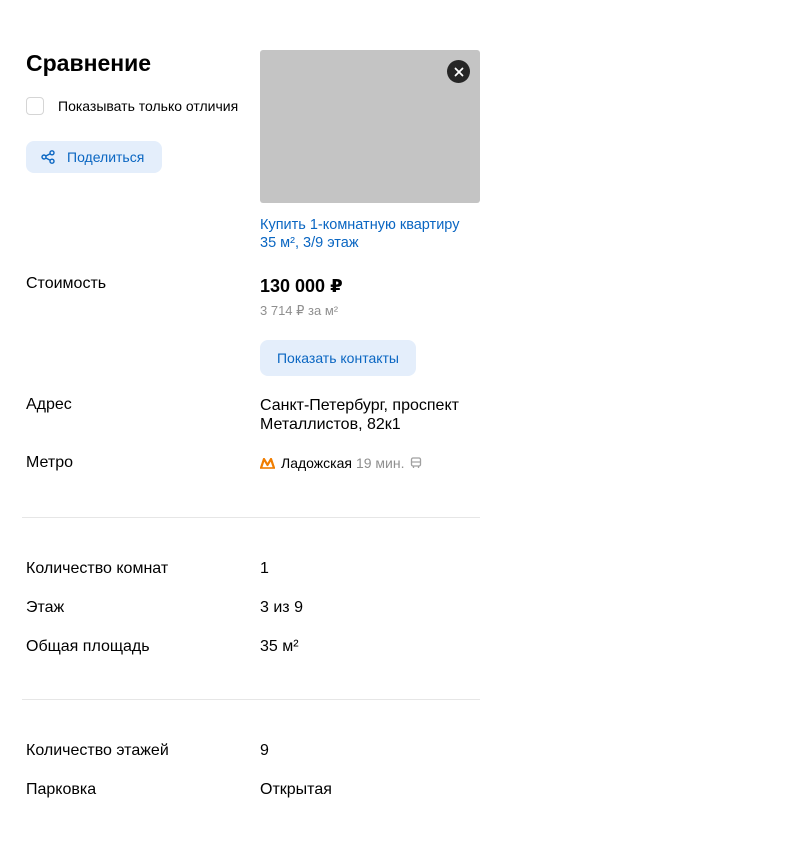 This screenshot has width=800, height=868. What do you see at coordinates (106, 157) in the screenshot?
I see `share-button-label: Поделиться` at bounding box center [106, 157].